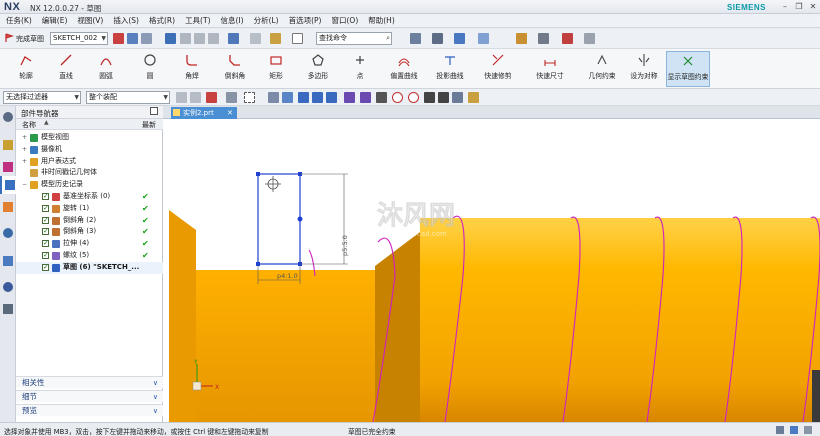  I want to click on tool-polygon: 多边形, so click(318, 69).